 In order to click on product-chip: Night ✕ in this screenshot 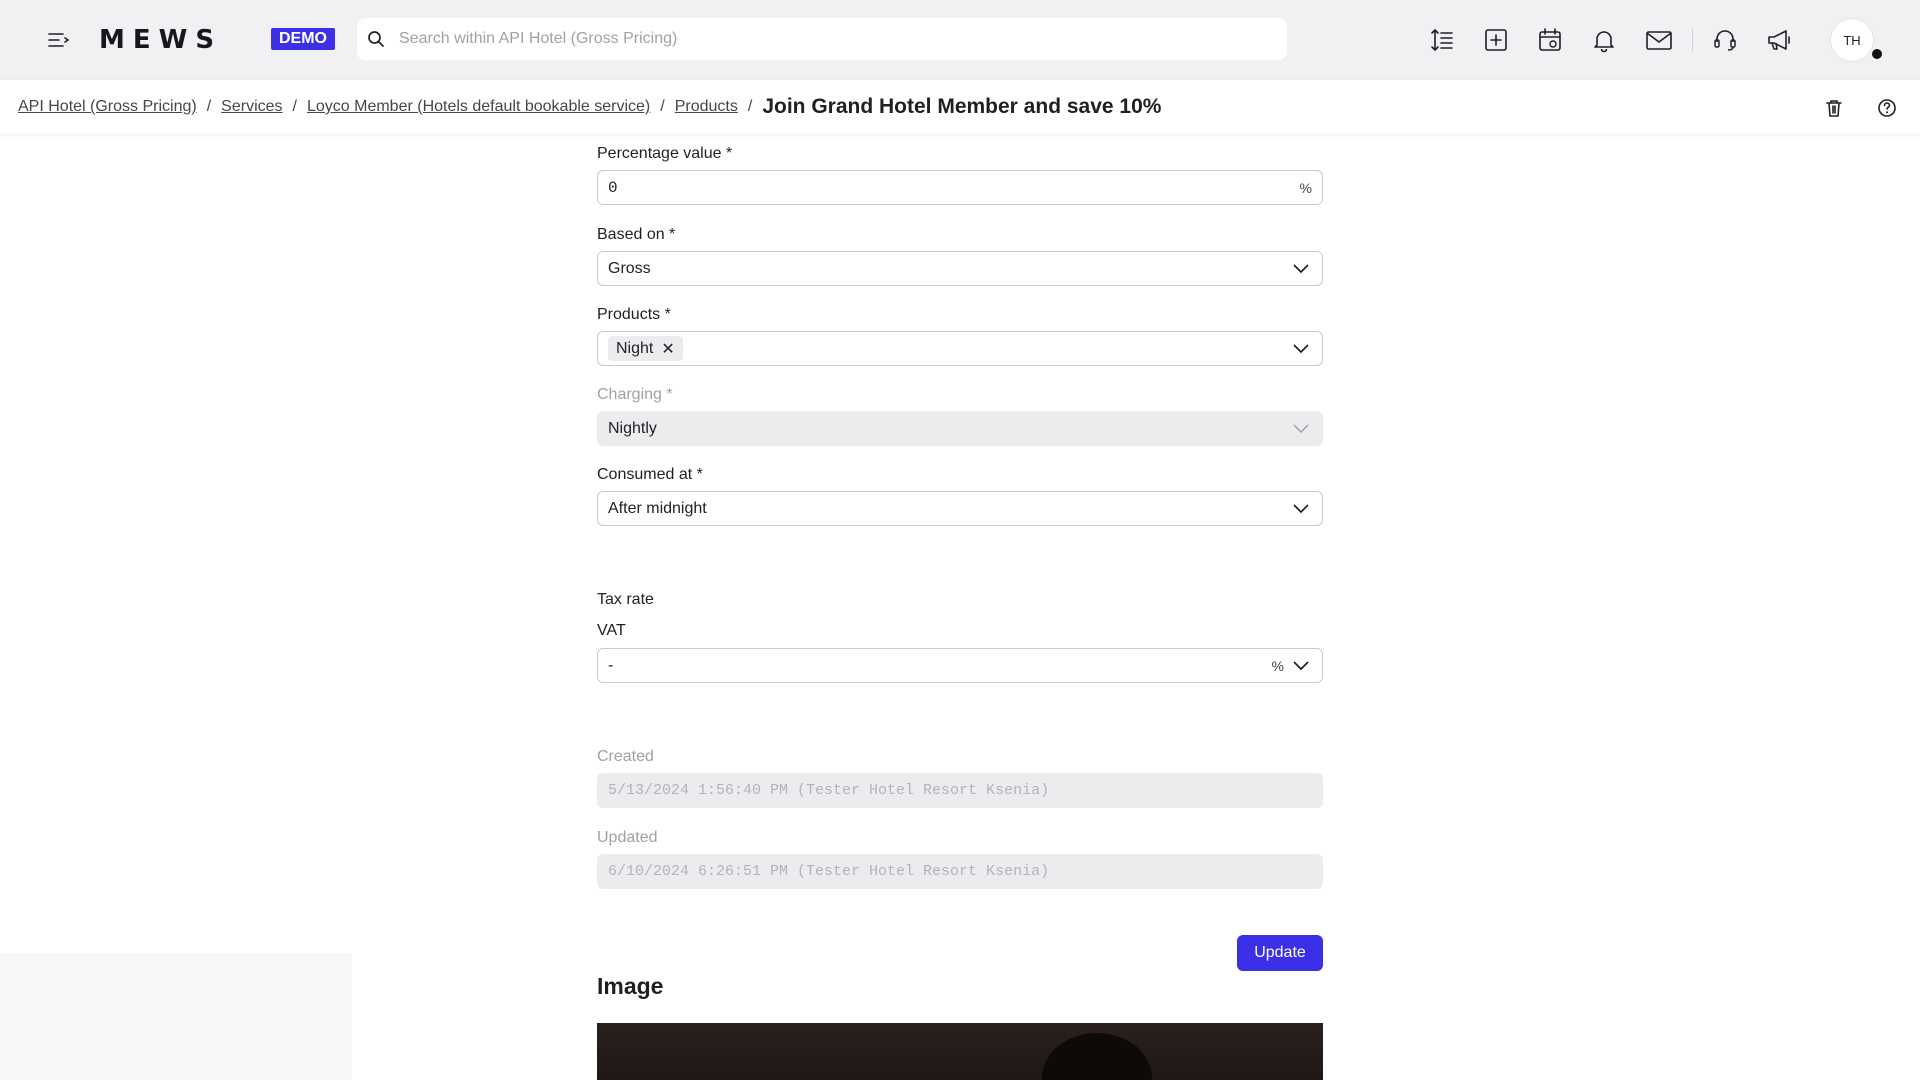, I will do `click(645, 348)`.